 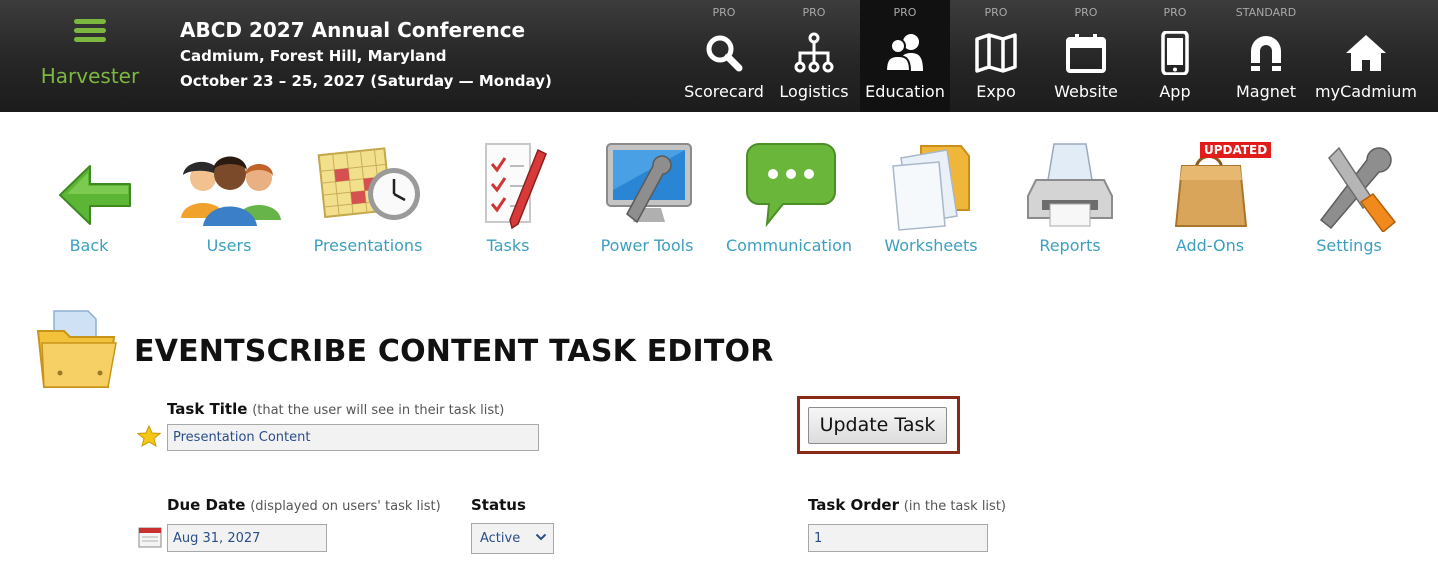 I want to click on nav-label: Worksheets, so click(x=931, y=245).